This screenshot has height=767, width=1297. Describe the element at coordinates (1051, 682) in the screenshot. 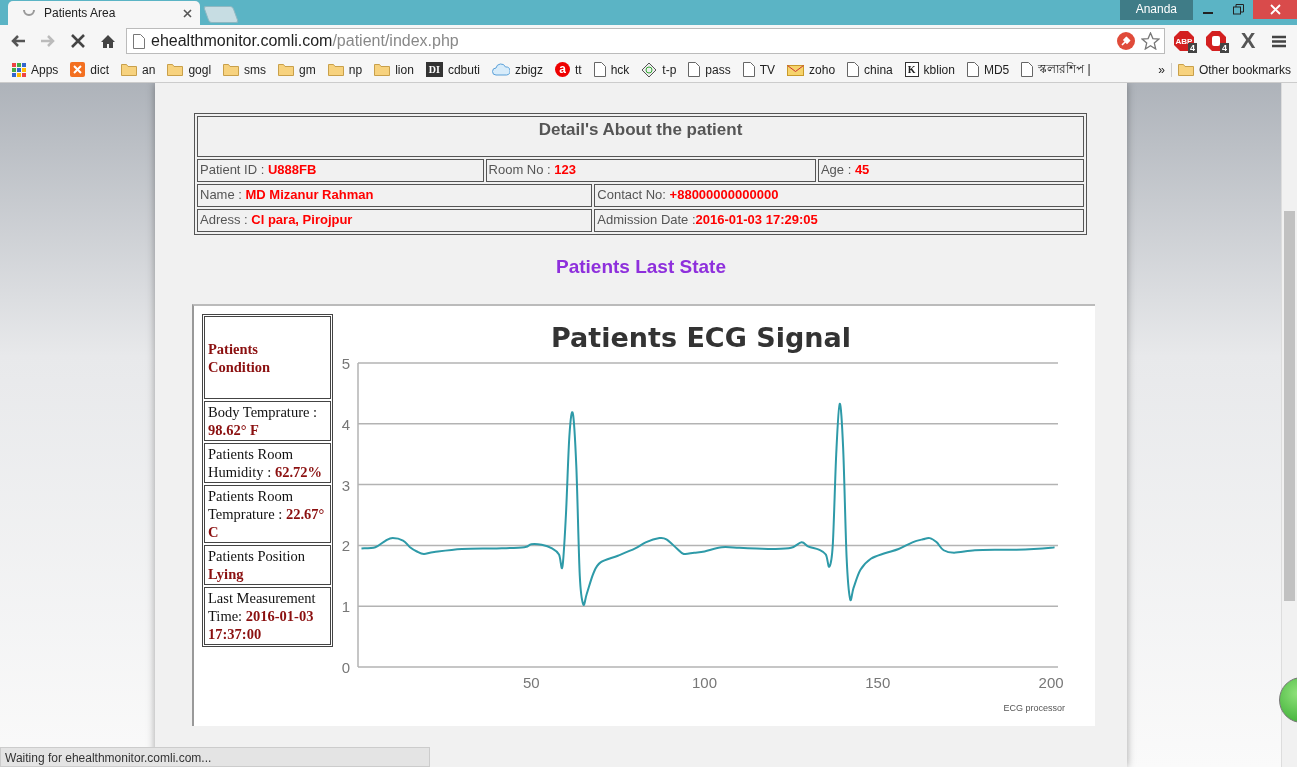

I see `axis-tick-label: 200` at that location.